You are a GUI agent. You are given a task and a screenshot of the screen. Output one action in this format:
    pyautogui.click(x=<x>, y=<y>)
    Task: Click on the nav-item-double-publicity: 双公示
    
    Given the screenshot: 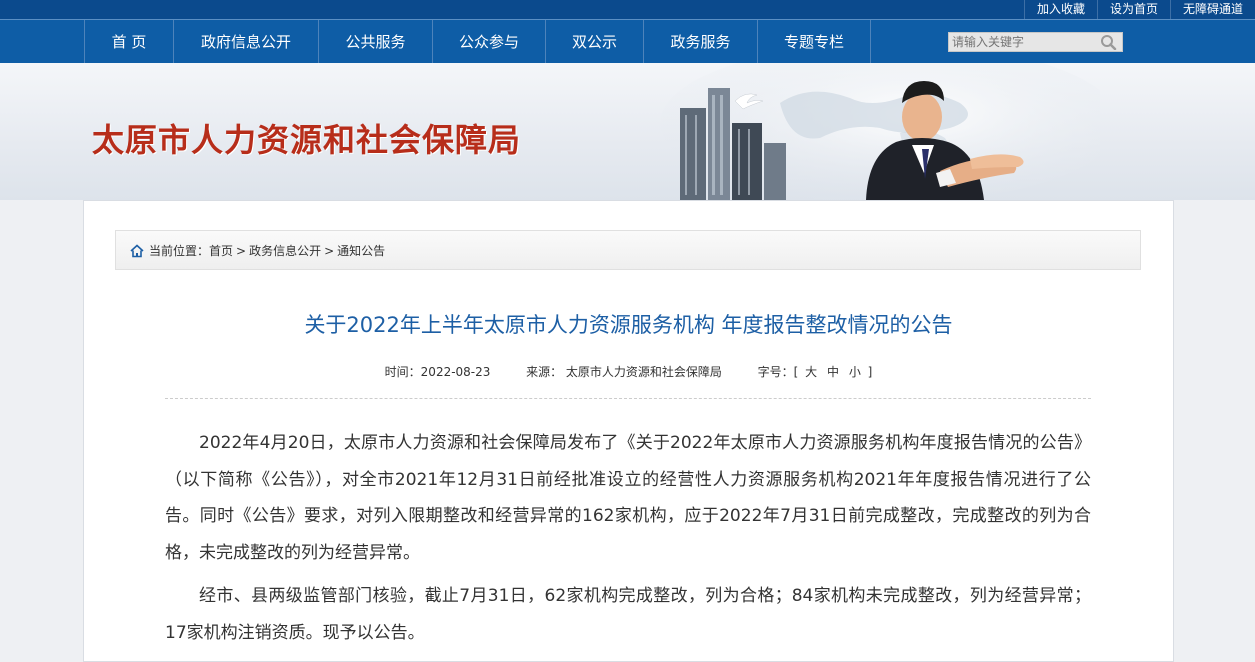 What is the action you would take?
    pyautogui.click(x=595, y=42)
    